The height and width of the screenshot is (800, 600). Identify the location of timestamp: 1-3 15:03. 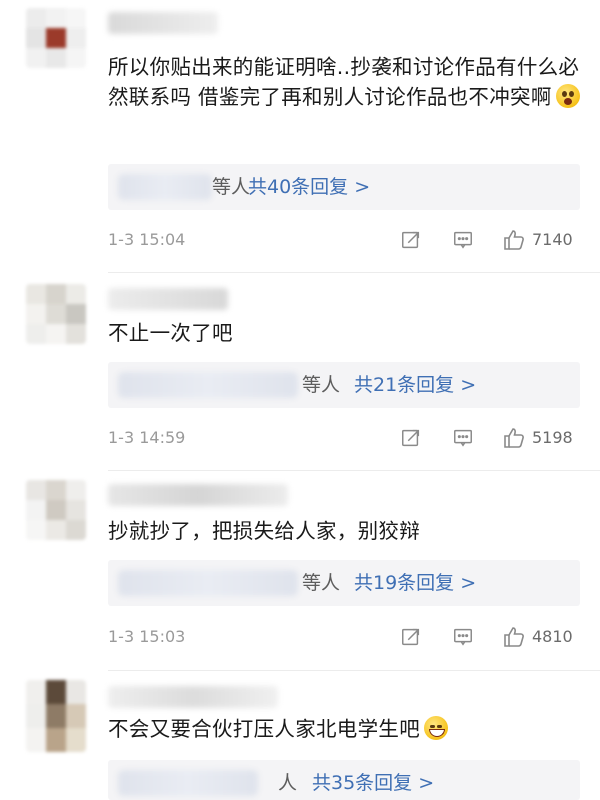
(147, 636).